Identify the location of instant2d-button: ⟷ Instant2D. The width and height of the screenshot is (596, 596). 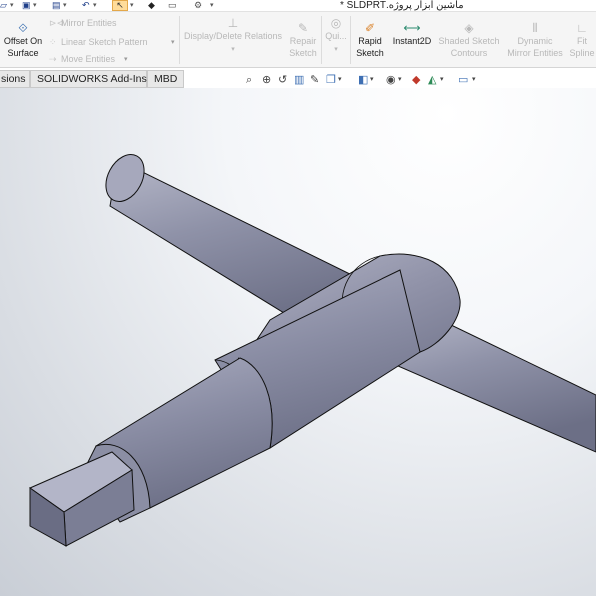
(412, 34).